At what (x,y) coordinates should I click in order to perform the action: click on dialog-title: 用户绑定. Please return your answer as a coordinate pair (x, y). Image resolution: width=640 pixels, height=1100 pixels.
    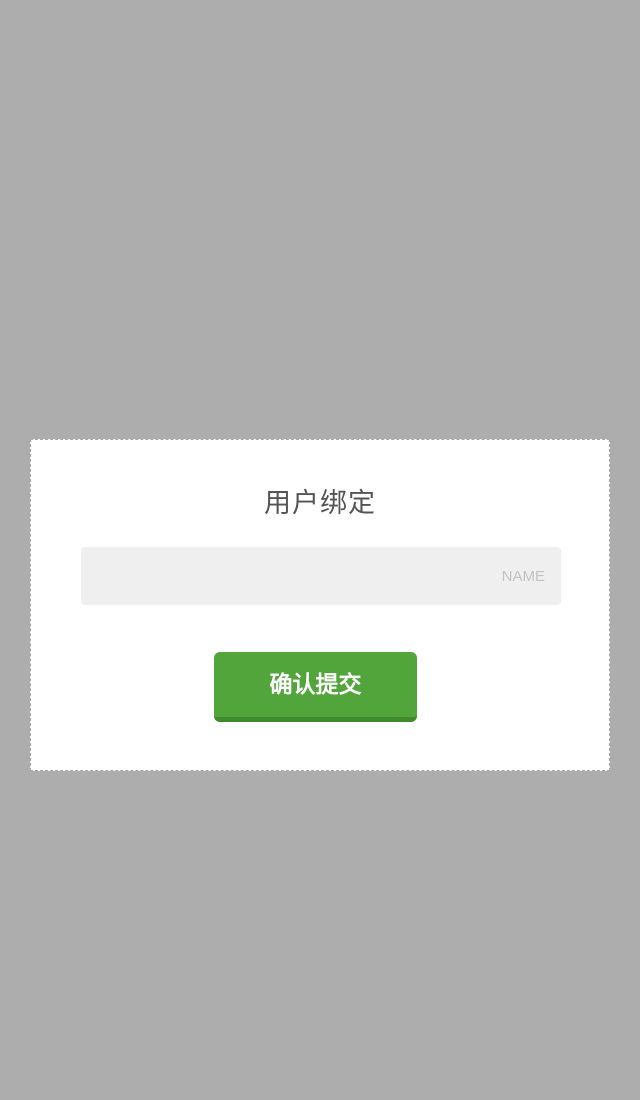
    Looking at the image, I should click on (320, 503).